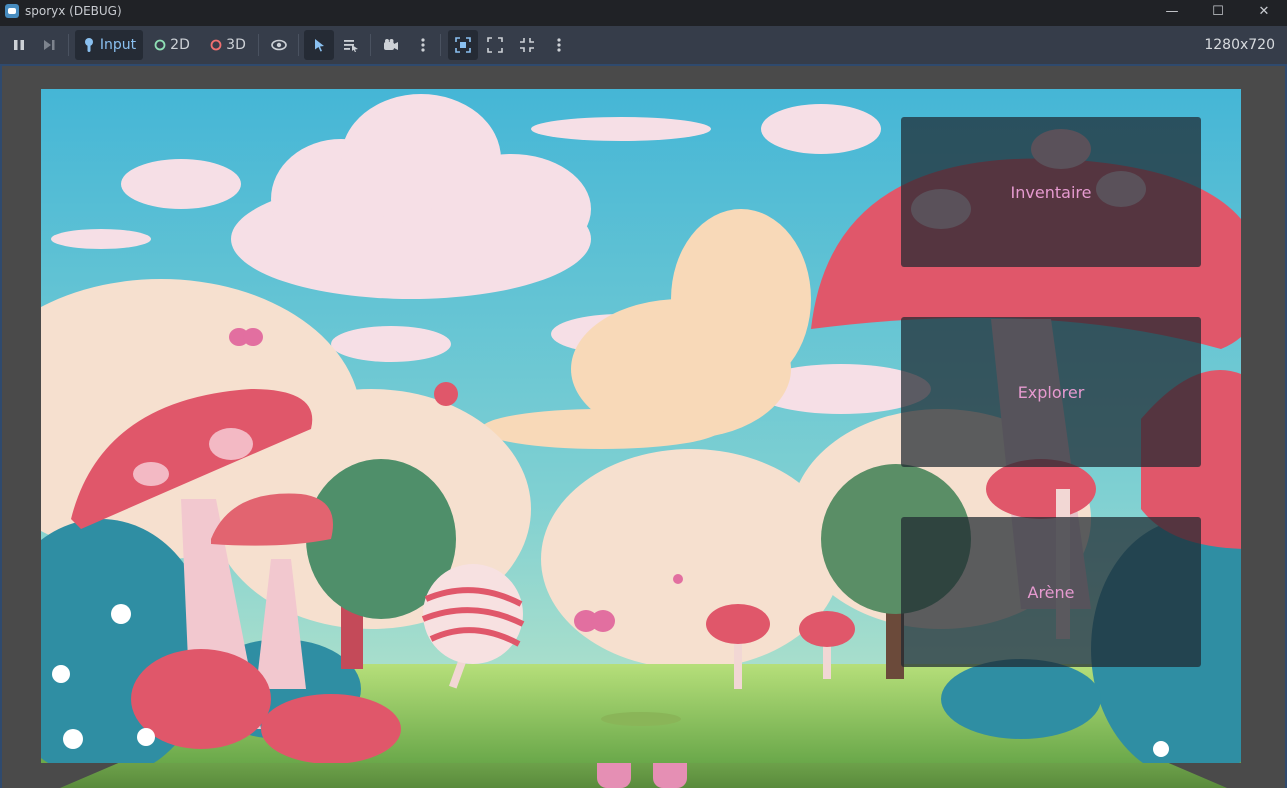 This screenshot has height=788, width=1287. I want to click on inventory-button: Inventaire, so click(1051, 192).